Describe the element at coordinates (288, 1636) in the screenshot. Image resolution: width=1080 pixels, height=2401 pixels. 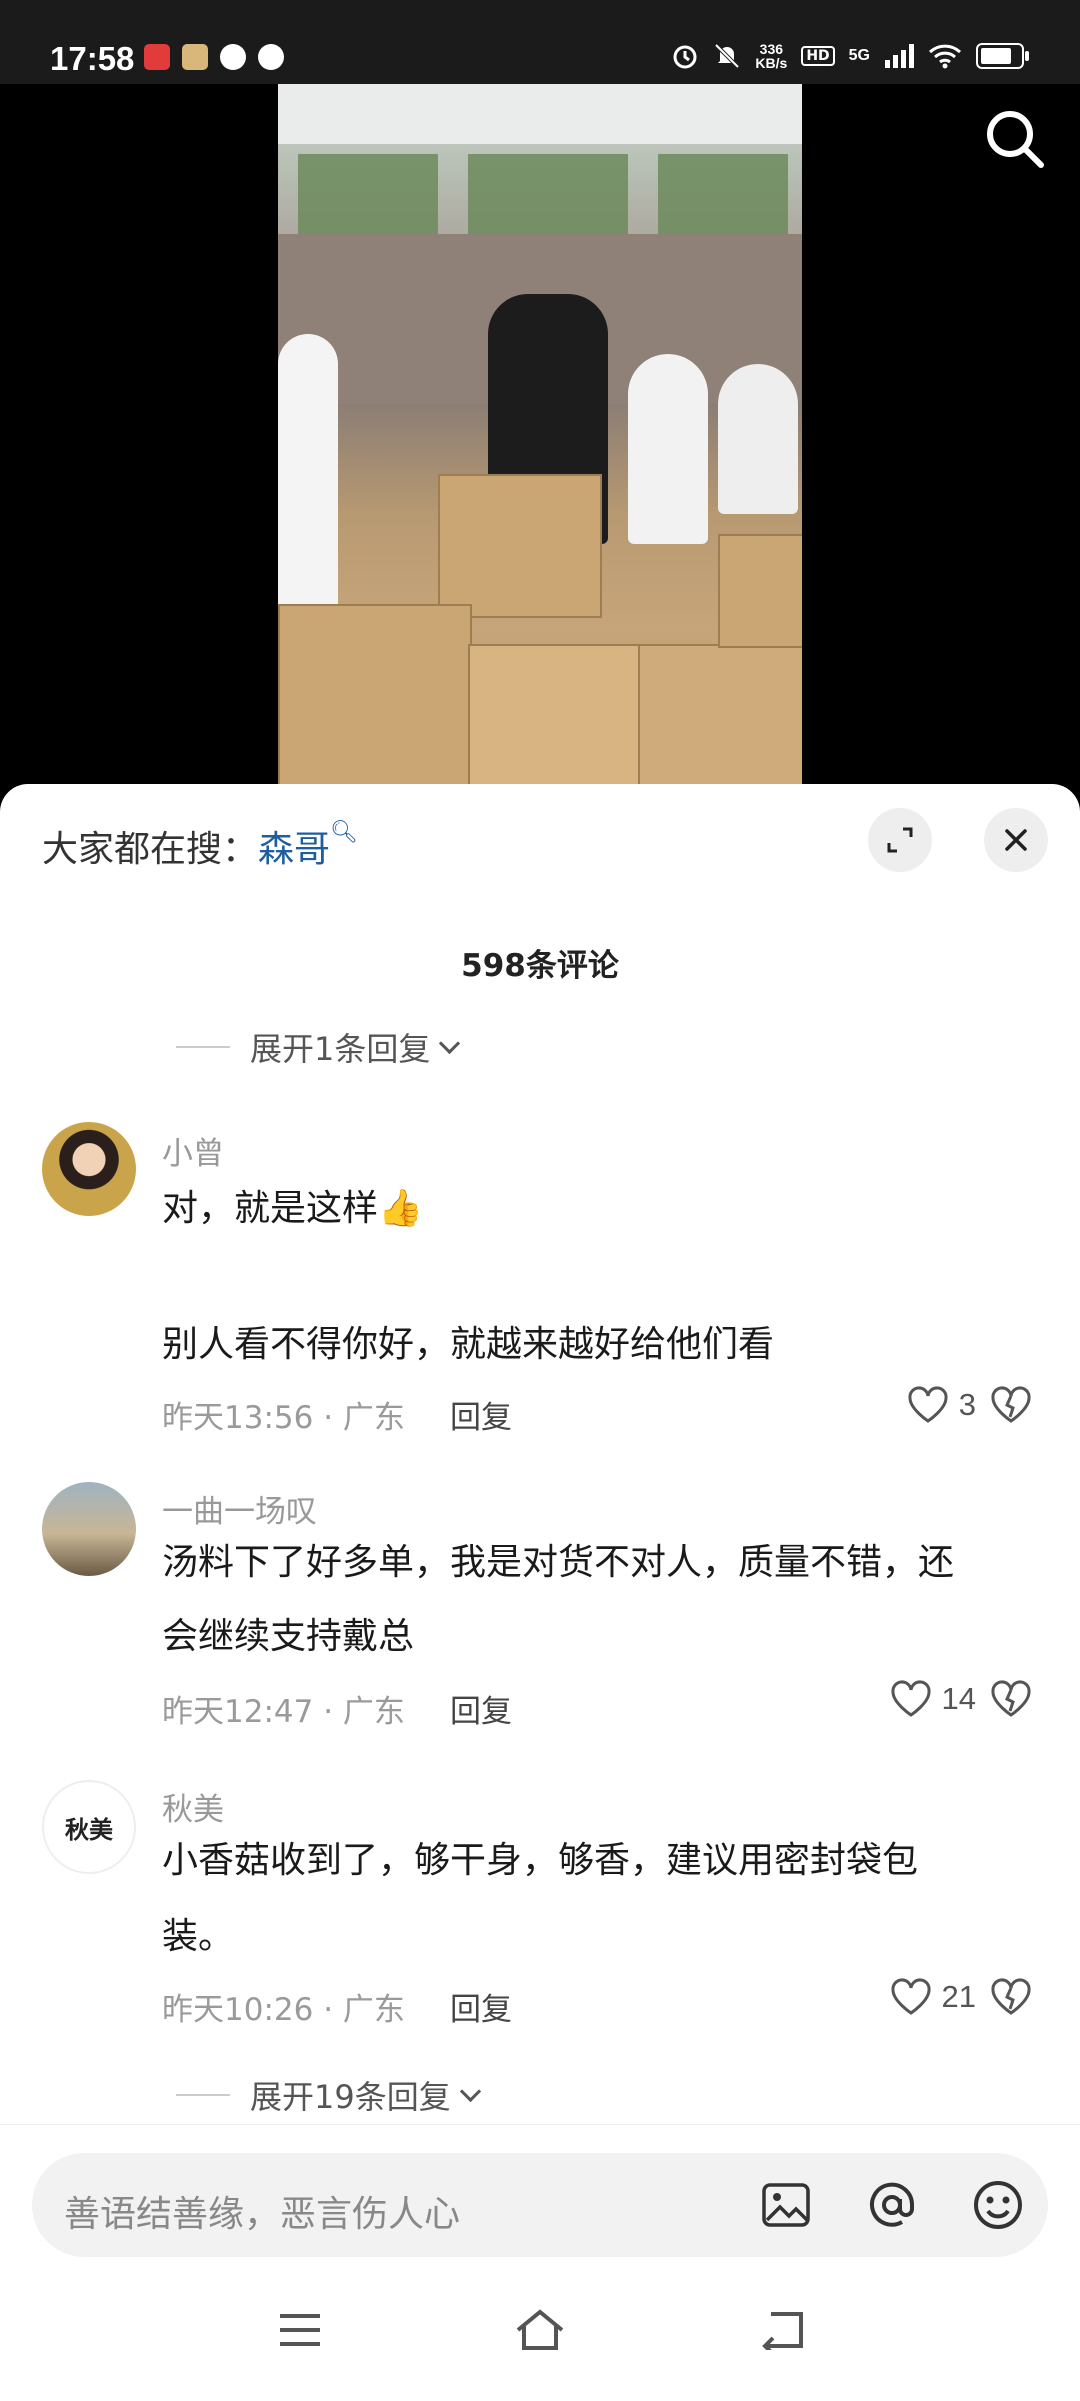
I see `comment-text: 会继续支持戴总` at that location.